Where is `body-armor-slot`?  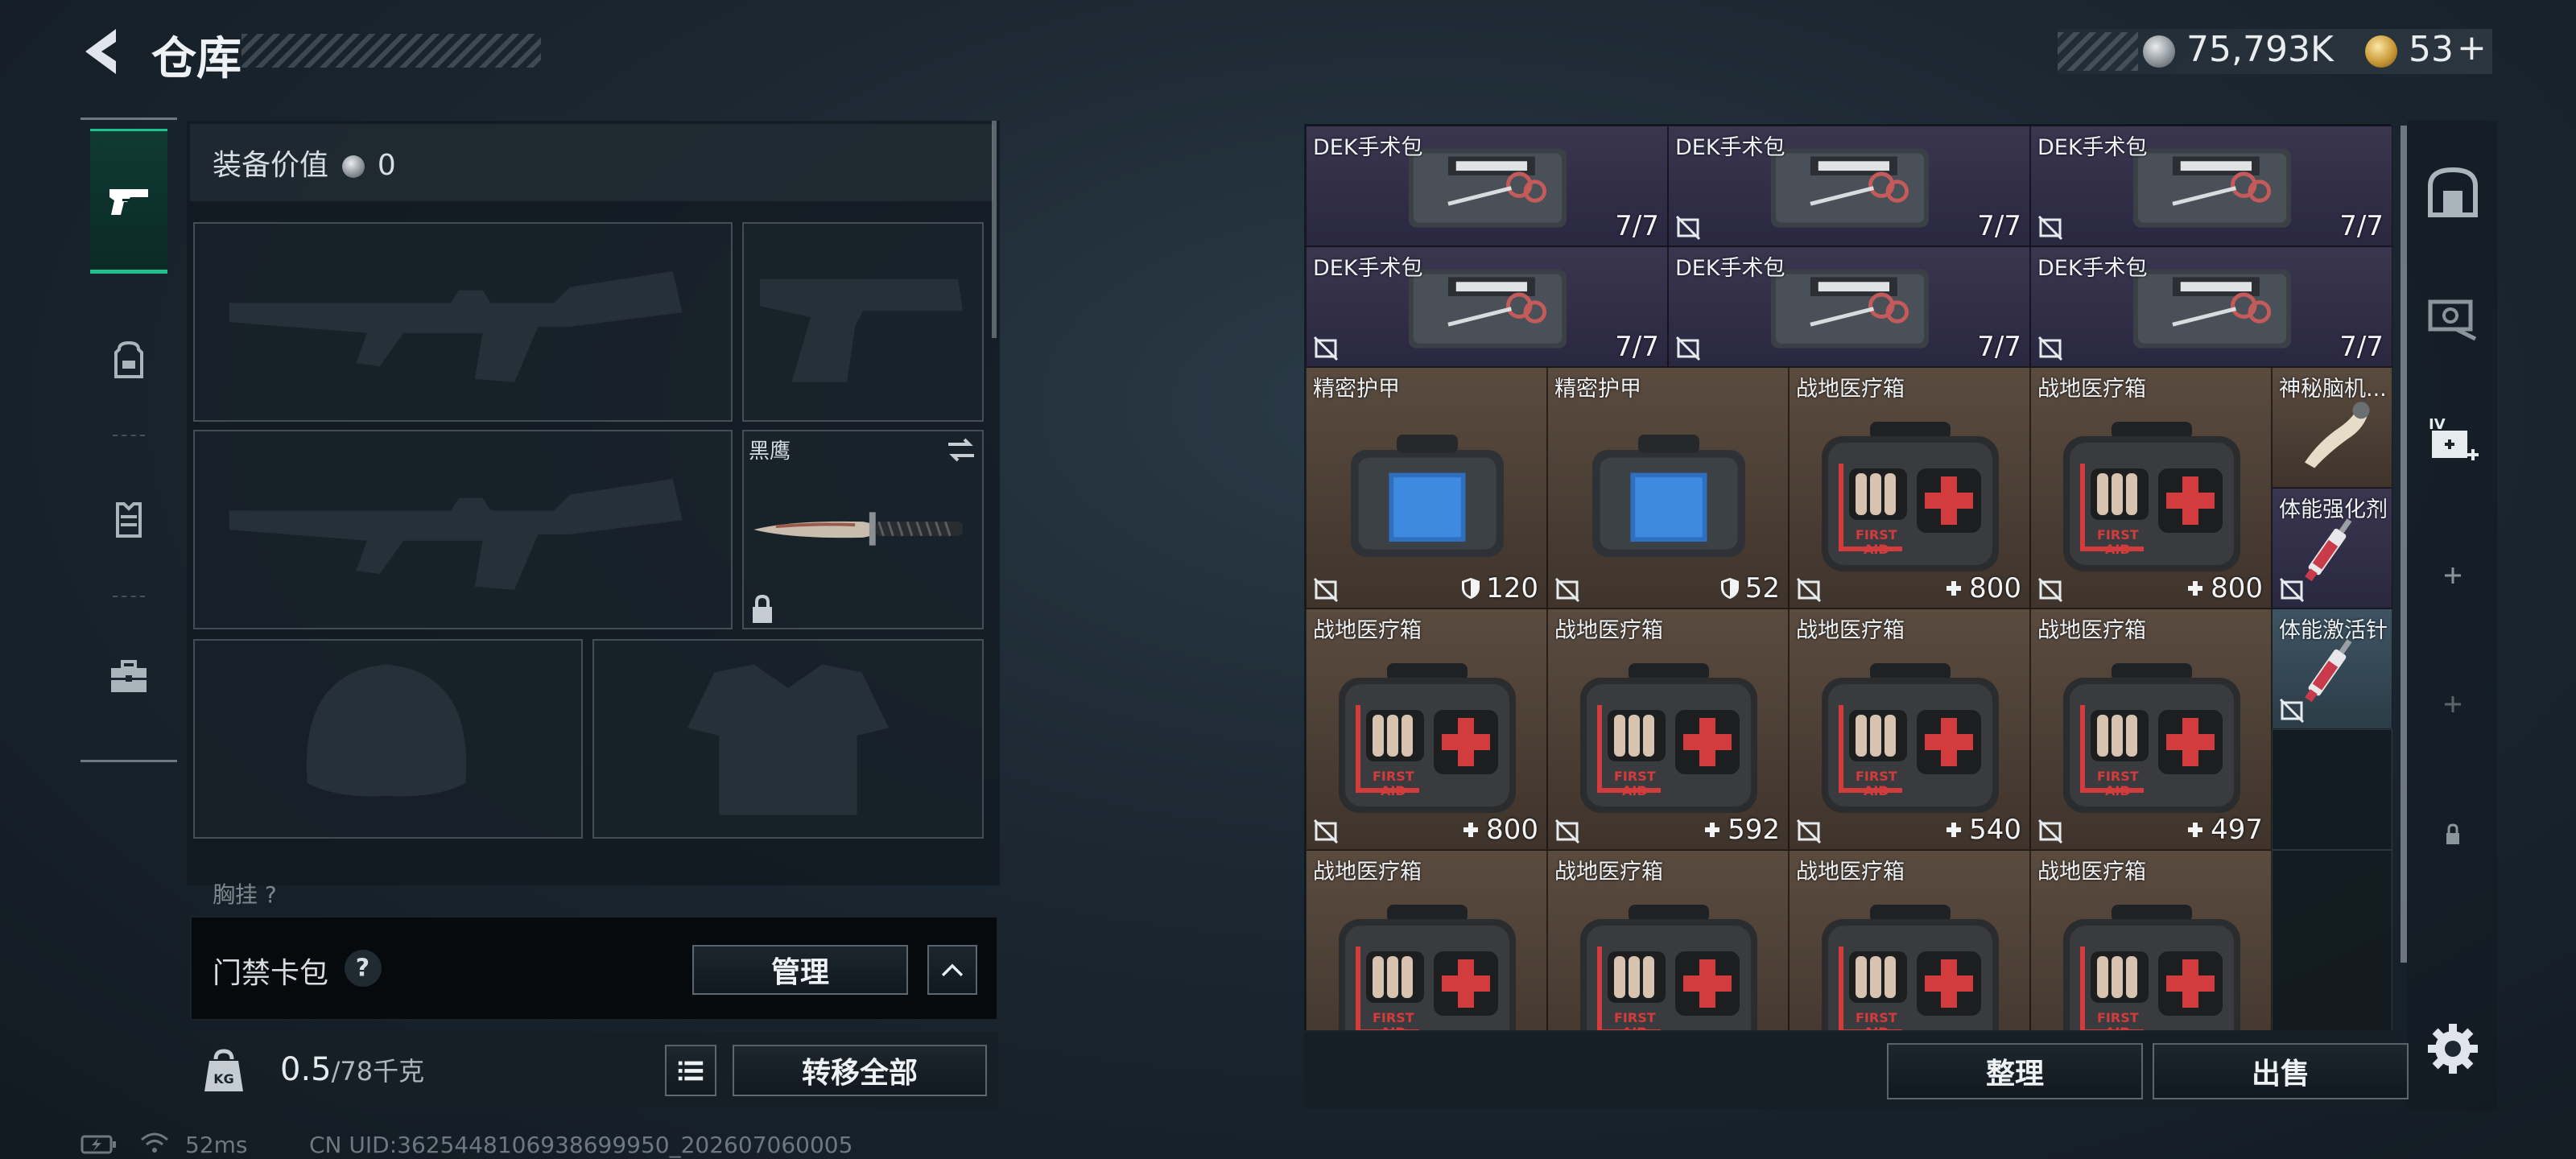
body-armor-slot is located at coordinates (788, 739).